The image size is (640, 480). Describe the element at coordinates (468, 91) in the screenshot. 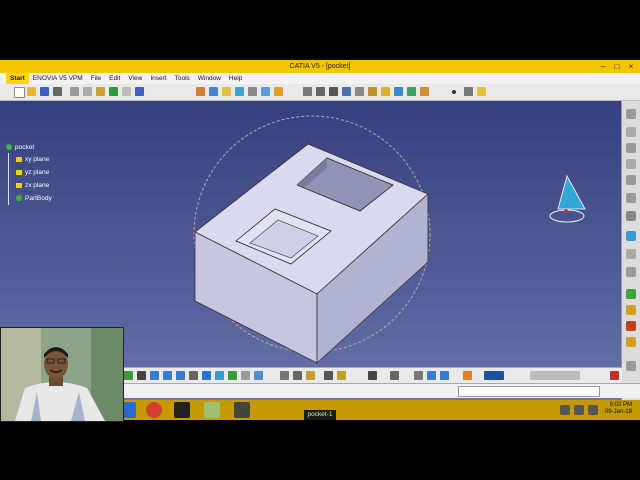

I see `line-icon` at that location.